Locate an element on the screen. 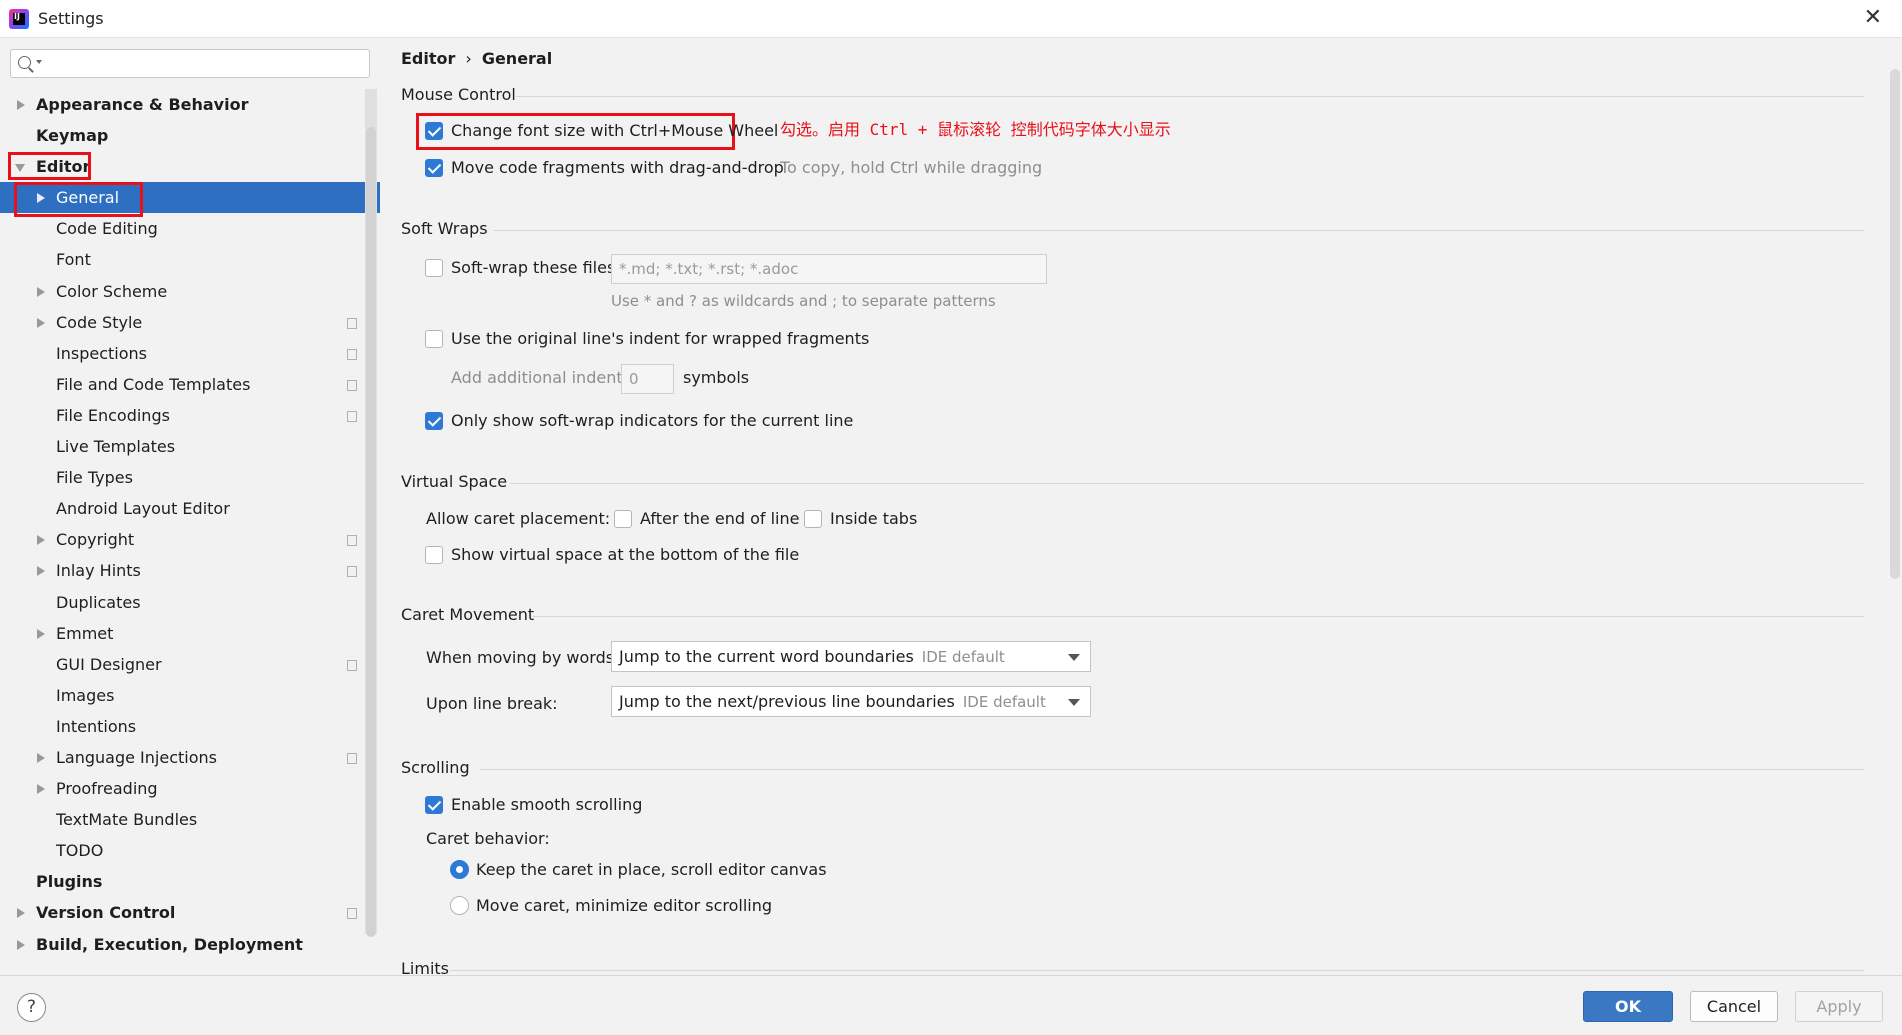 This screenshot has width=1902, height=1035. sidebar-scrollbar is located at coordinates (371, 513).